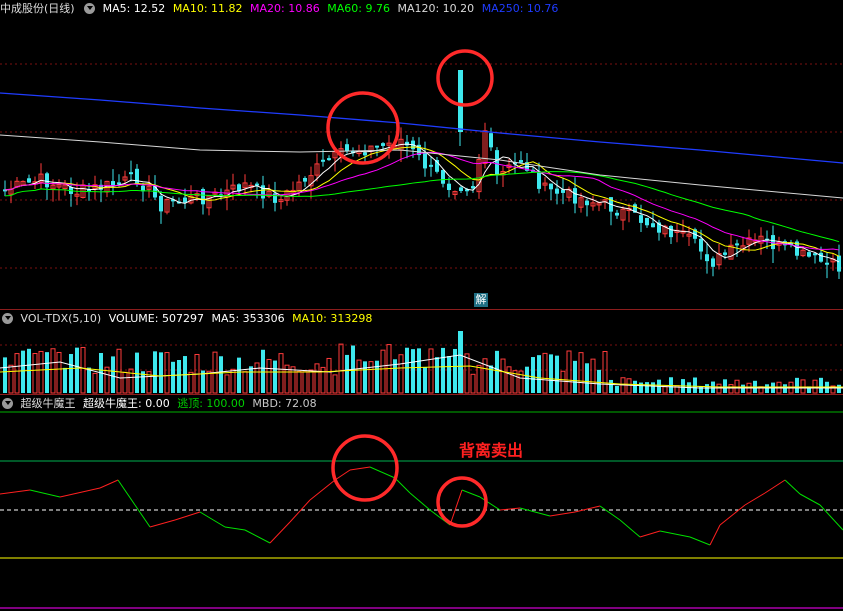 The width and height of the screenshot is (843, 611). What do you see at coordinates (460, 101) in the screenshot?
I see `spike-candle` at bounding box center [460, 101].